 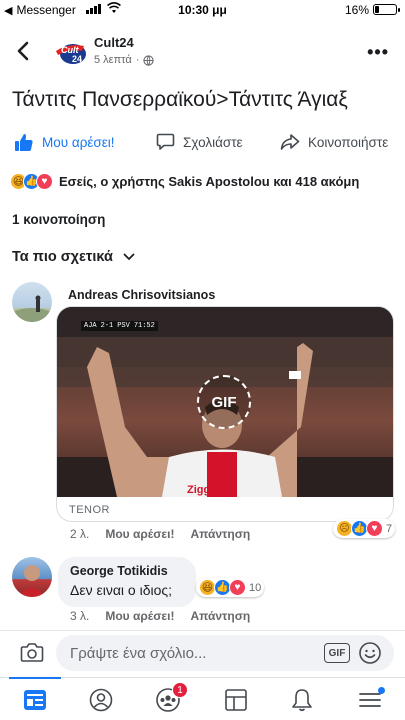 What do you see at coordinates (113, 60) in the screenshot?
I see `post-time: 5 λεπτά` at bounding box center [113, 60].